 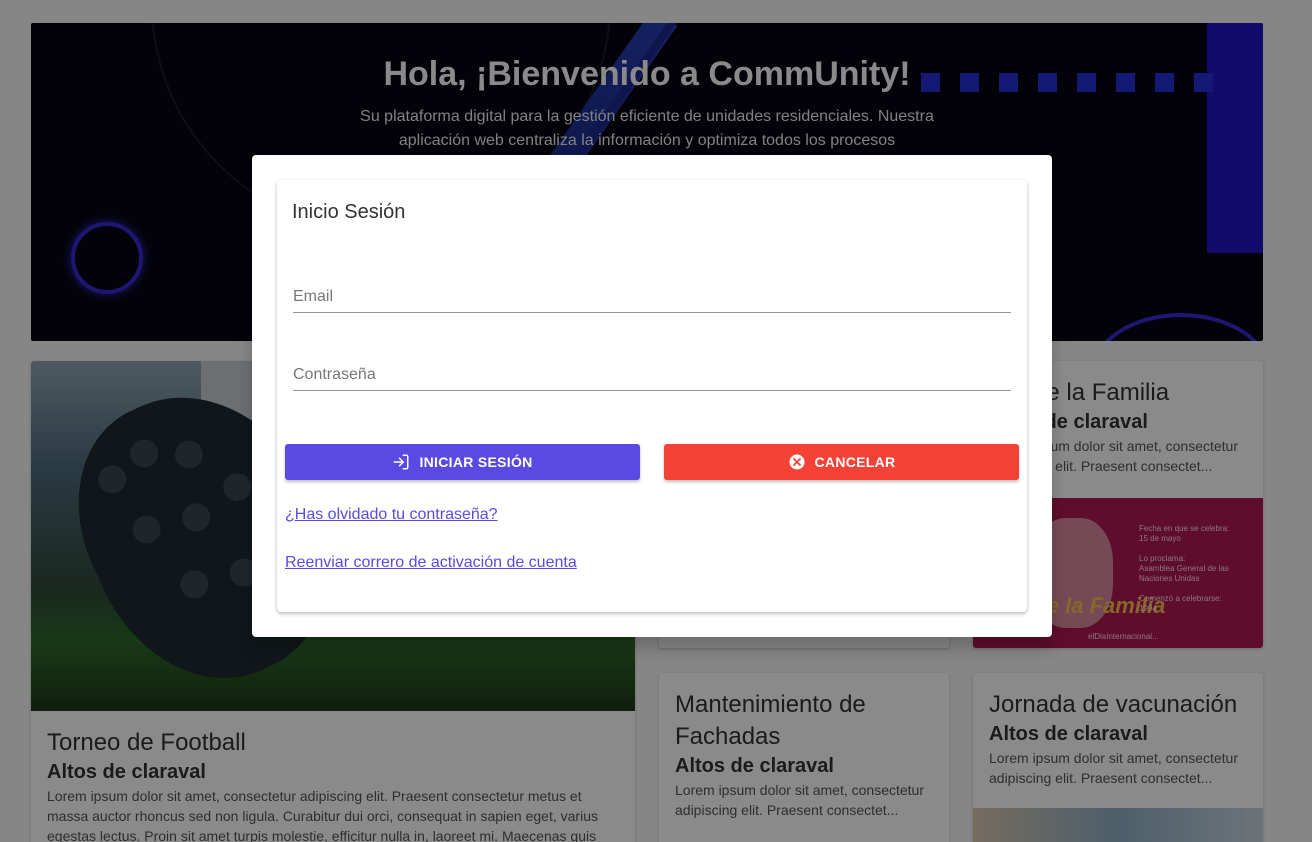 I want to click on email-input, so click(x=652, y=297).